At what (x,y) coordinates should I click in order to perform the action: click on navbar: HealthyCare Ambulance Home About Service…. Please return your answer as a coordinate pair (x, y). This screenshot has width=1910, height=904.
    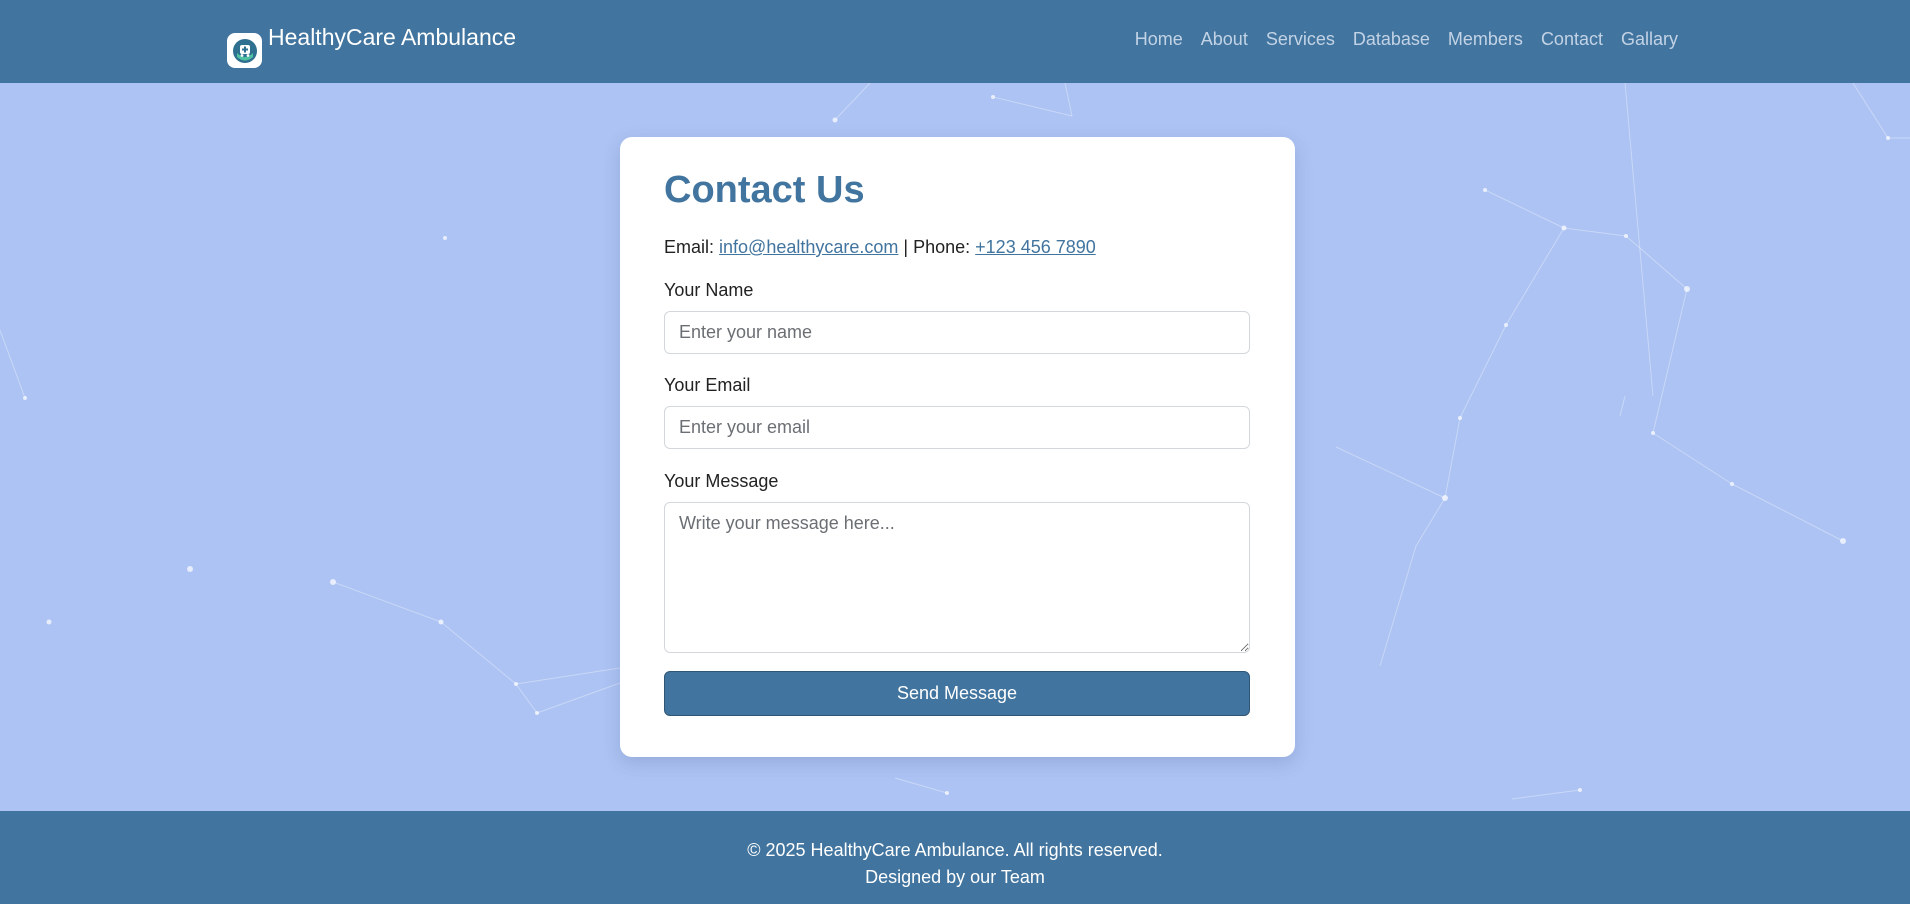
    Looking at the image, I should click on (955, 41).